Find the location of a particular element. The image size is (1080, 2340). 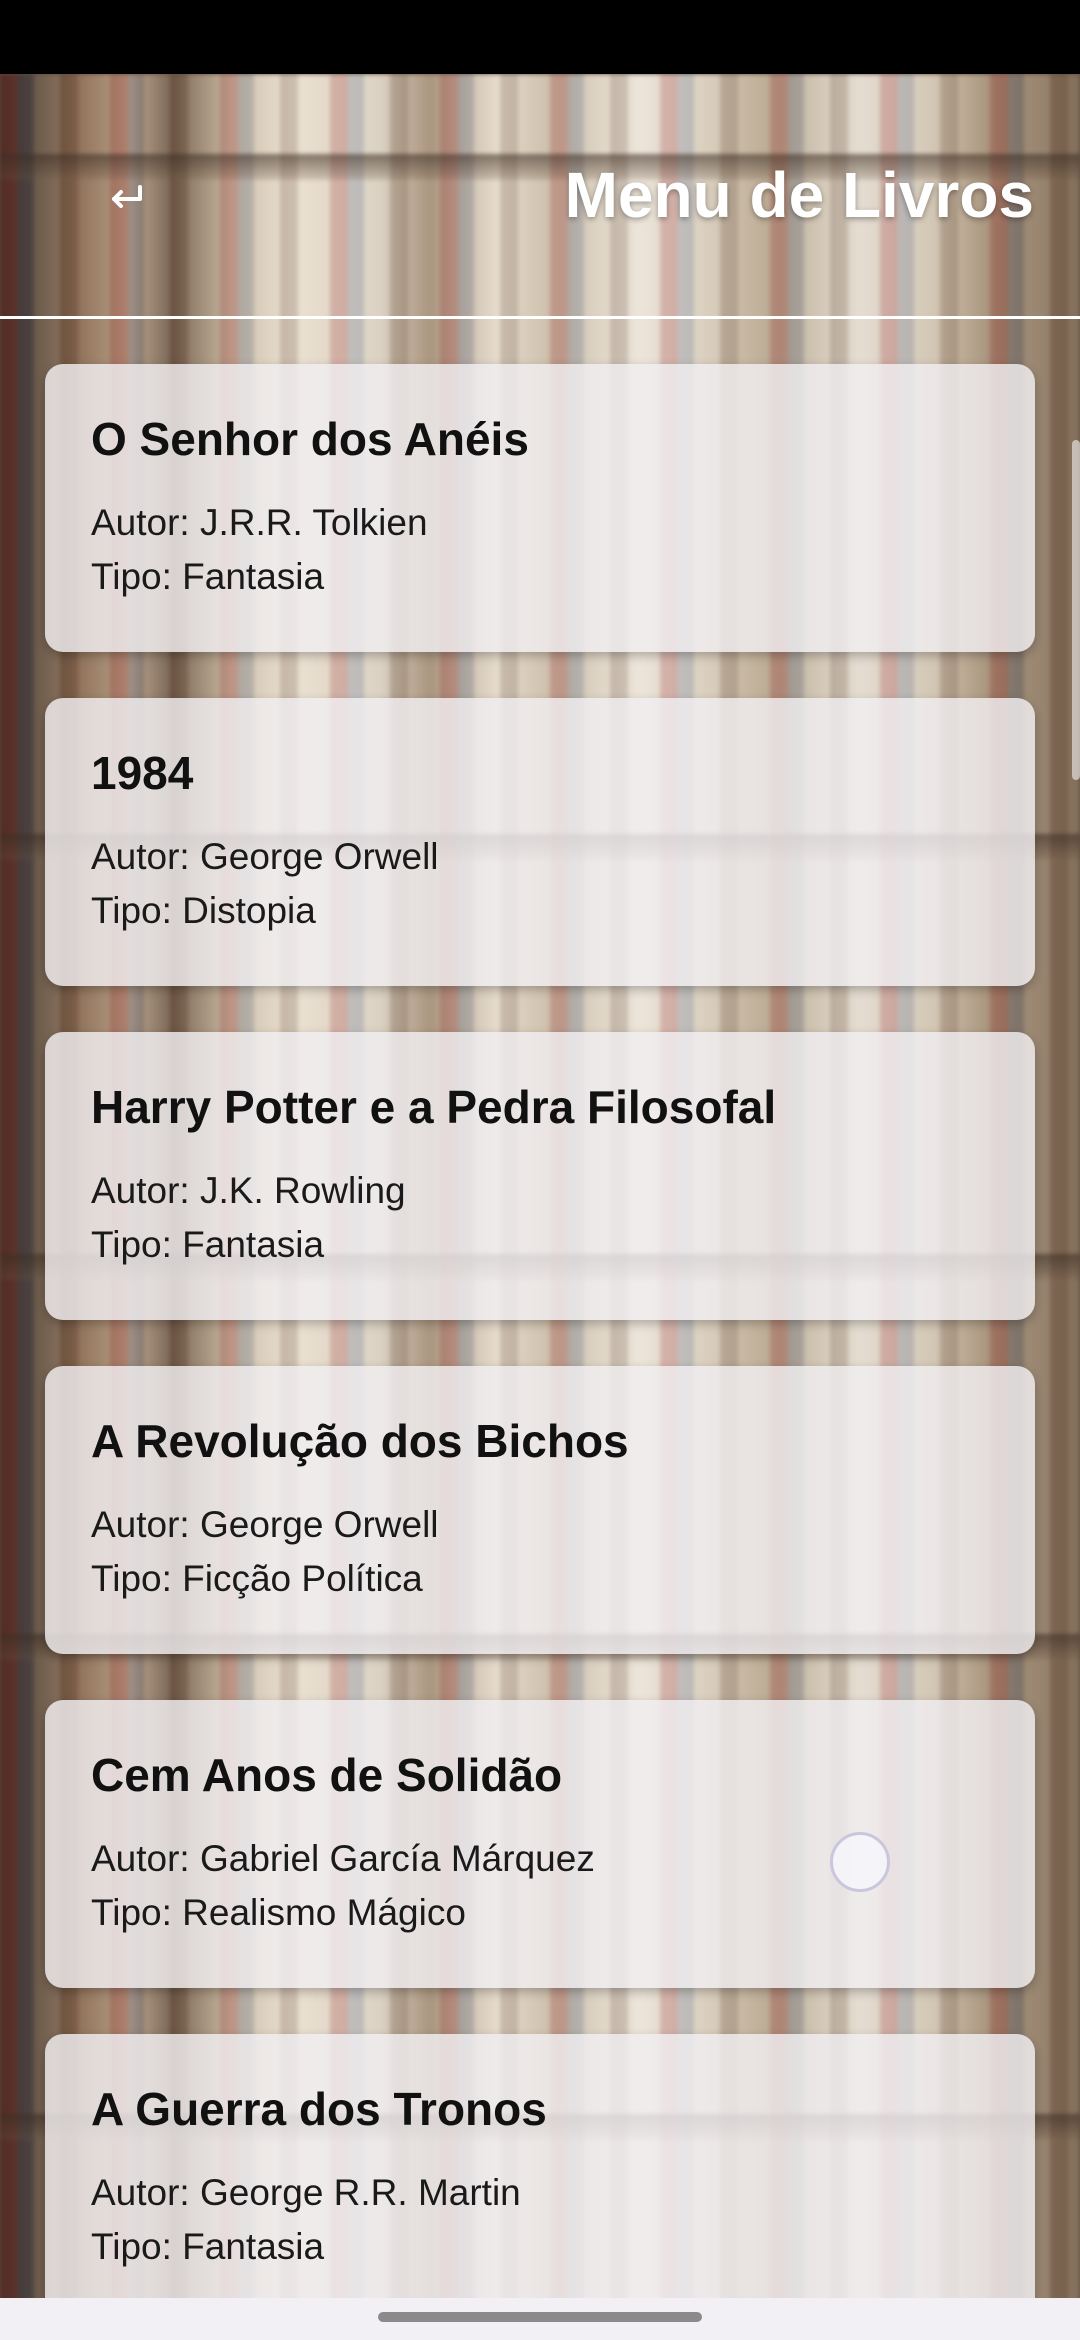

status-bar is located at coordinates (540, 37).